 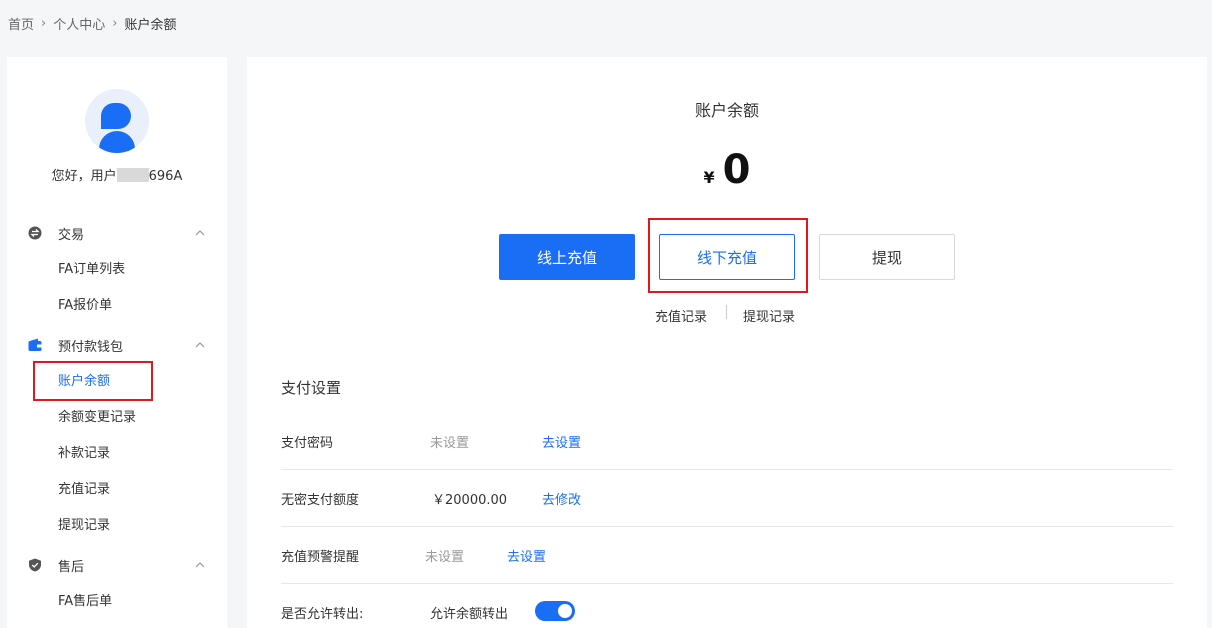 I want to click on shield-icon, so click(x=35, y=565).